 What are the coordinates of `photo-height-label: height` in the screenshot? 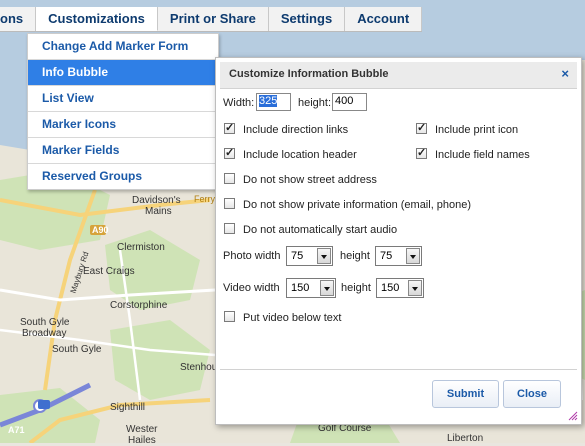 It's located at (355, 256).